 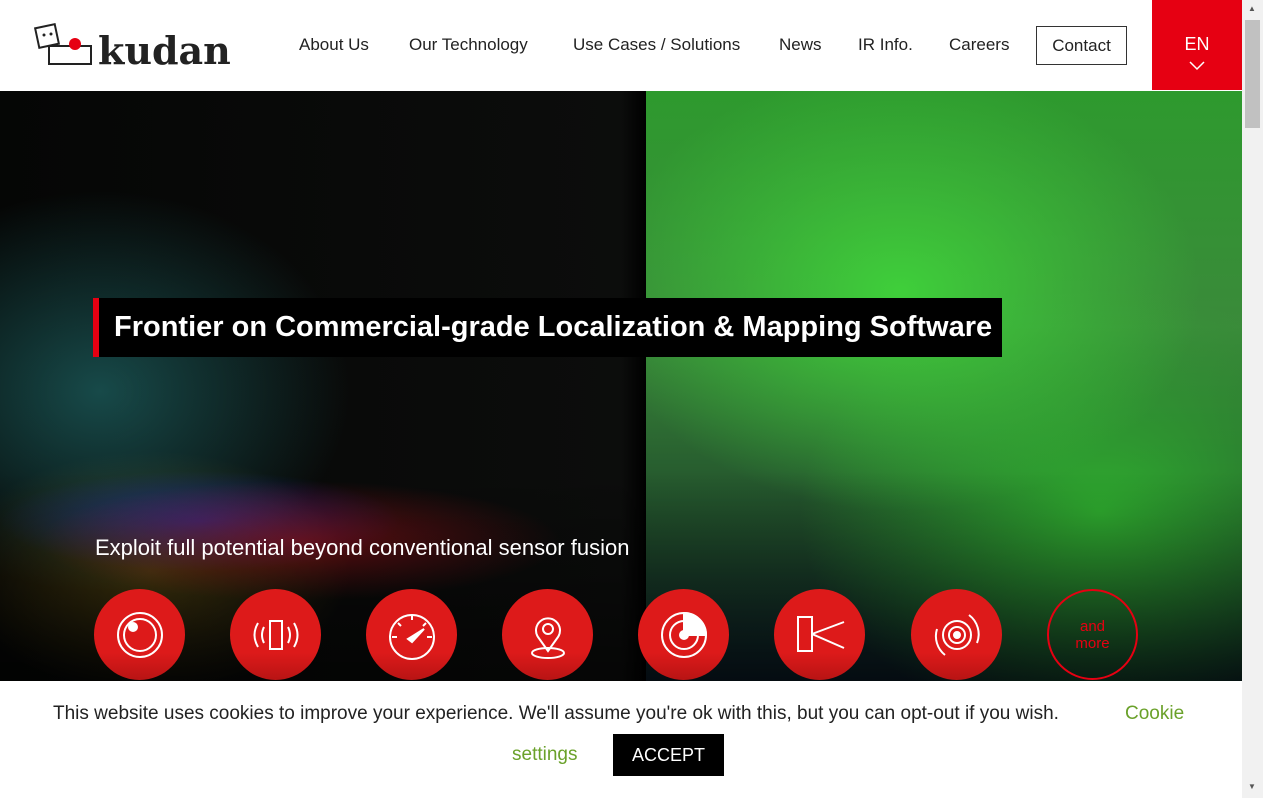 I want to click on feature-wheel, so click(x=956, y=634).